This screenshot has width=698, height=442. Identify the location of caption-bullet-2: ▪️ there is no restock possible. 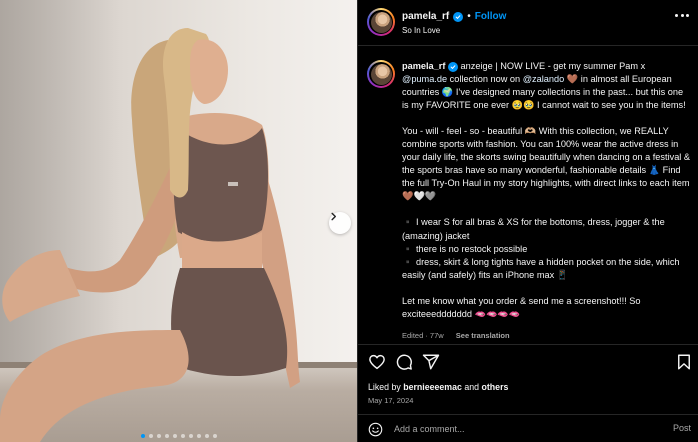
(465, 248).